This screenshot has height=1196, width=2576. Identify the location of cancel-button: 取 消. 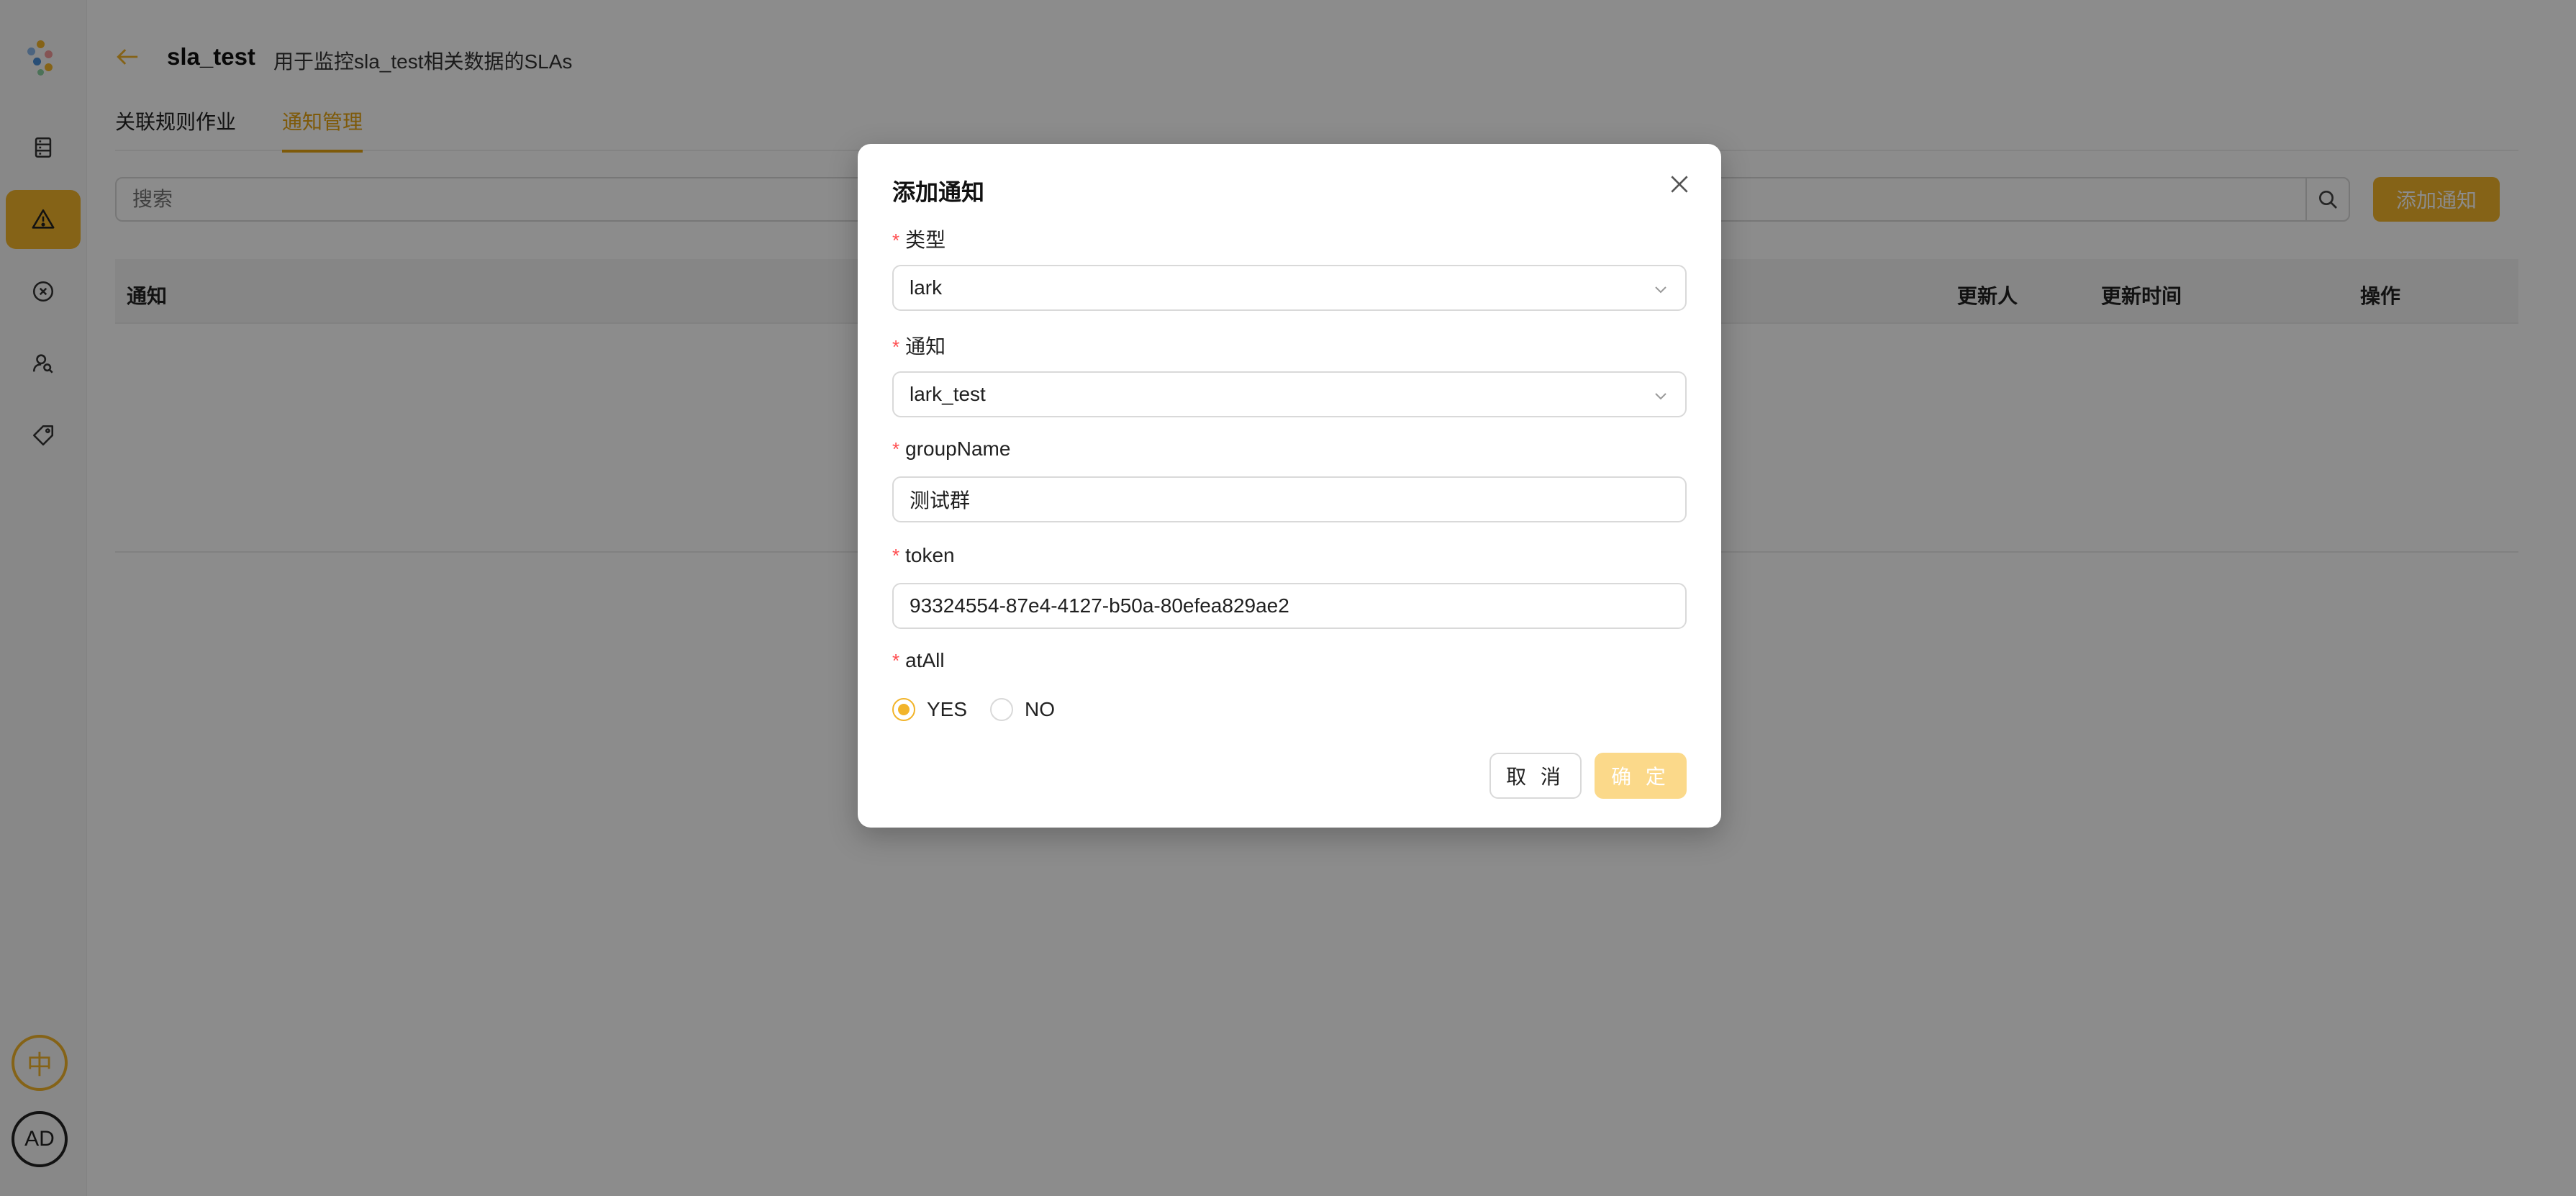
(1536, 776).